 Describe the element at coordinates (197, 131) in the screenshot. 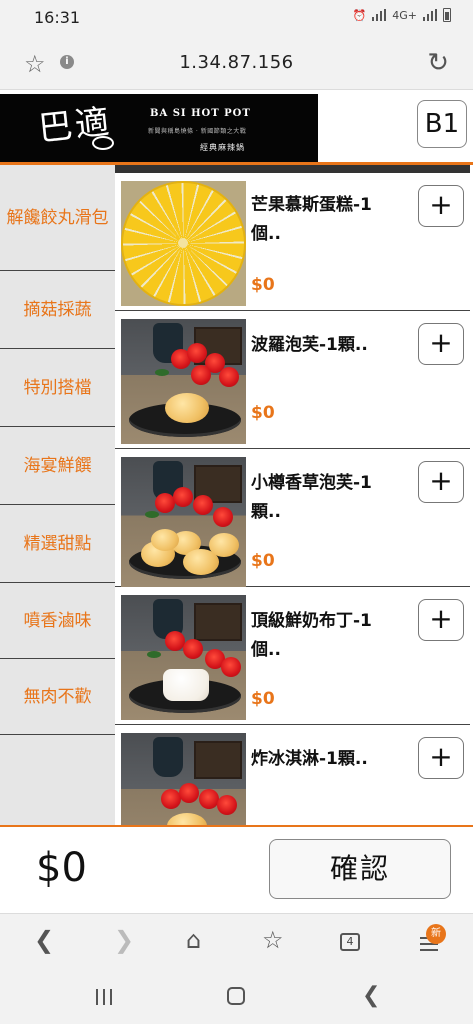

I see `brand-tagline: 新聞與稱島燒條 · 新國節類之大戰` at that location.